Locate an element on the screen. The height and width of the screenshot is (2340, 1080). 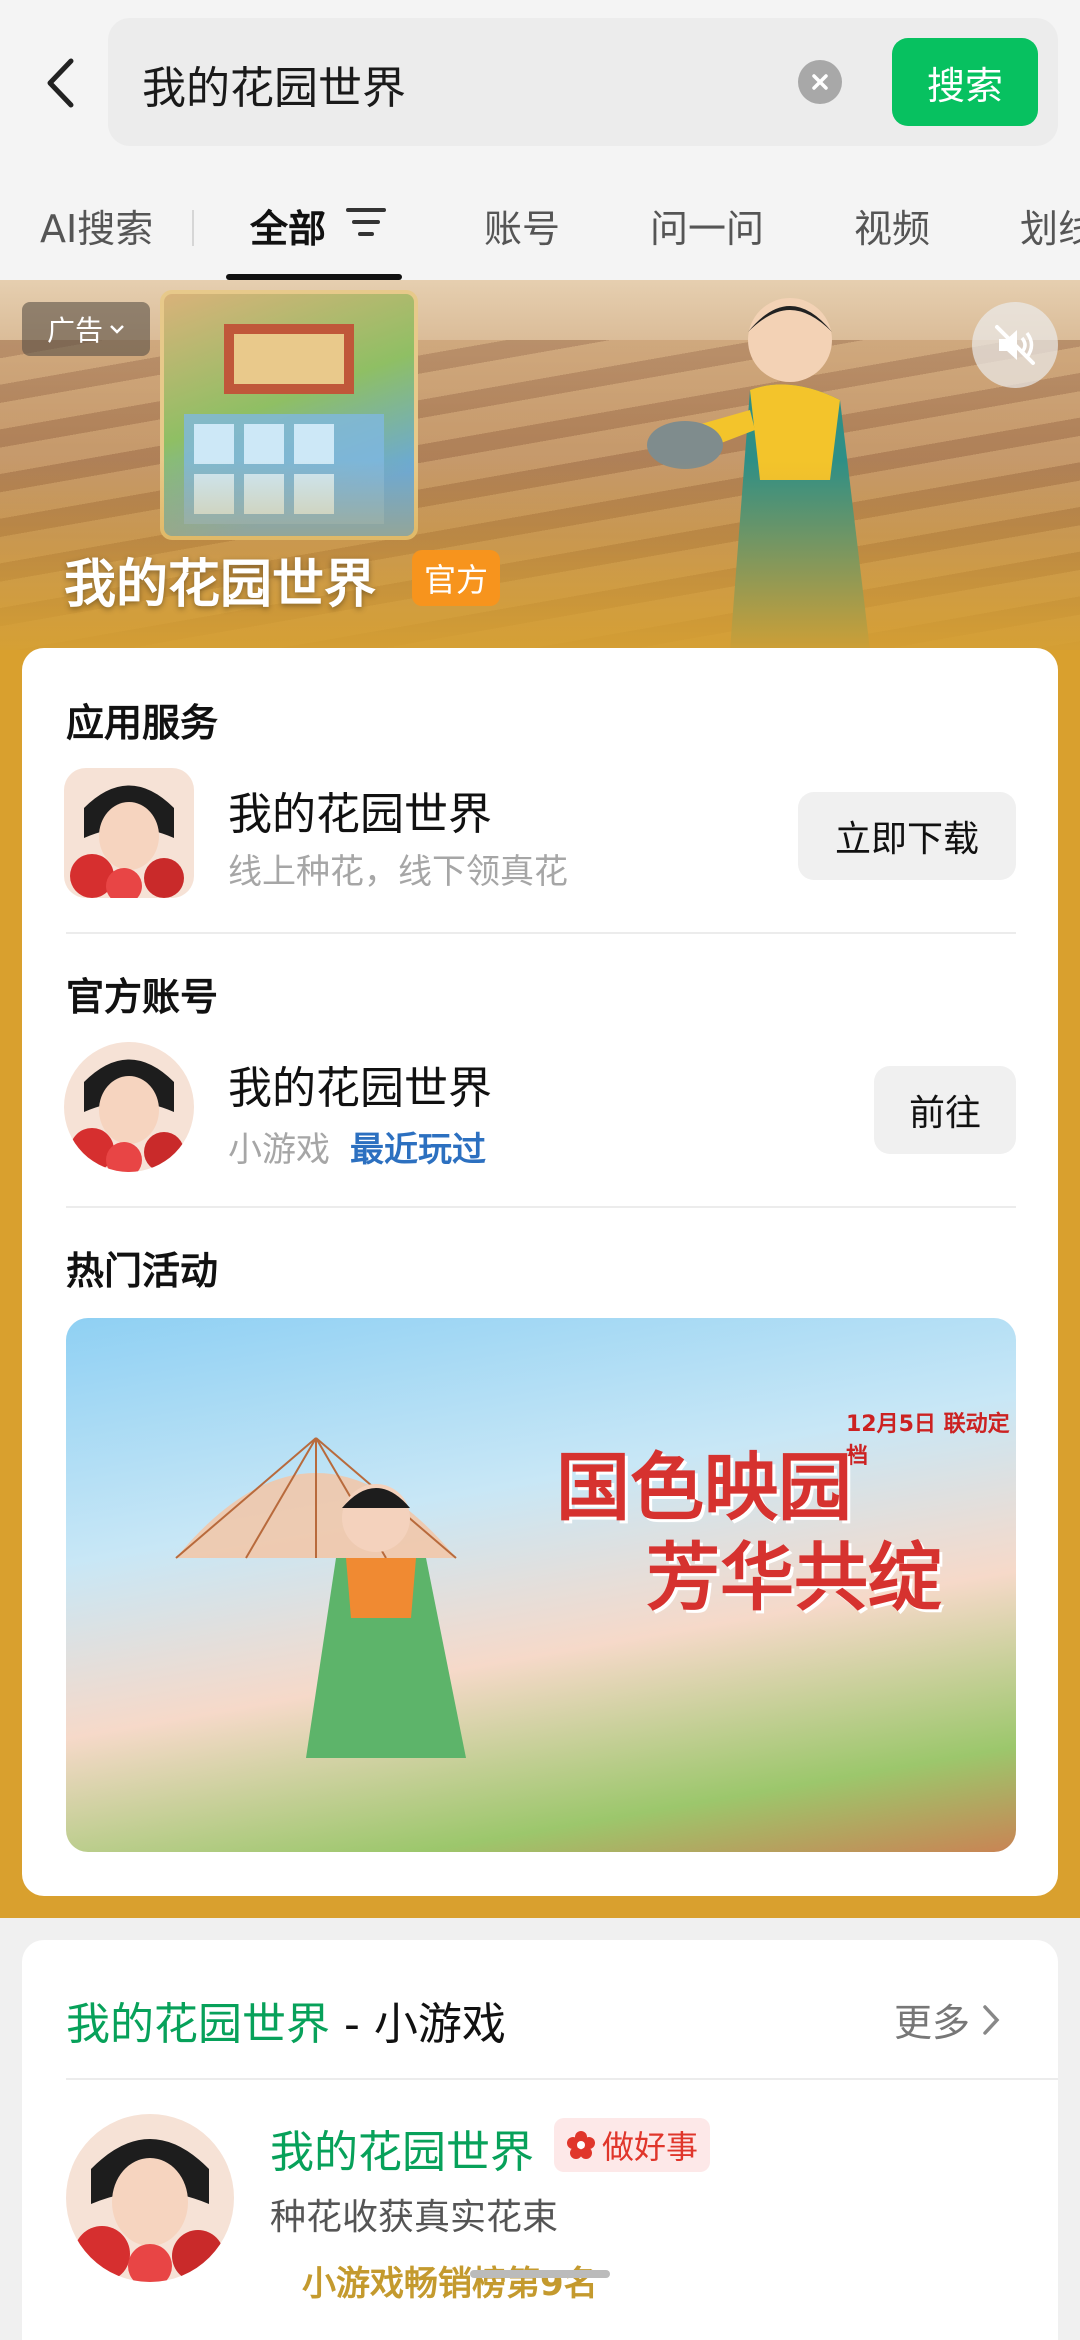
app-subtitle: 线上种花，线下领真花 is located at coordinates (398, 872).